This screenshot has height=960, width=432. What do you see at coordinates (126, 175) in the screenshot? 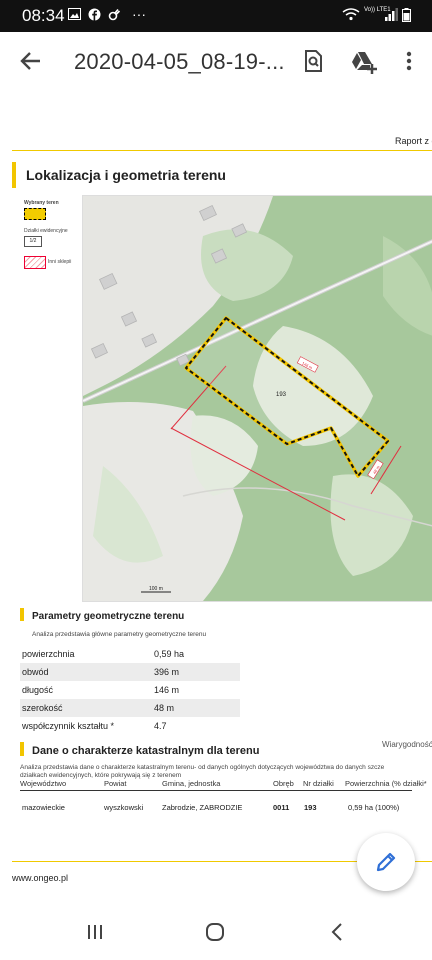
I see `section-title-location: Lokalizacja i geometria terenu` at bounding box center [126, 175].